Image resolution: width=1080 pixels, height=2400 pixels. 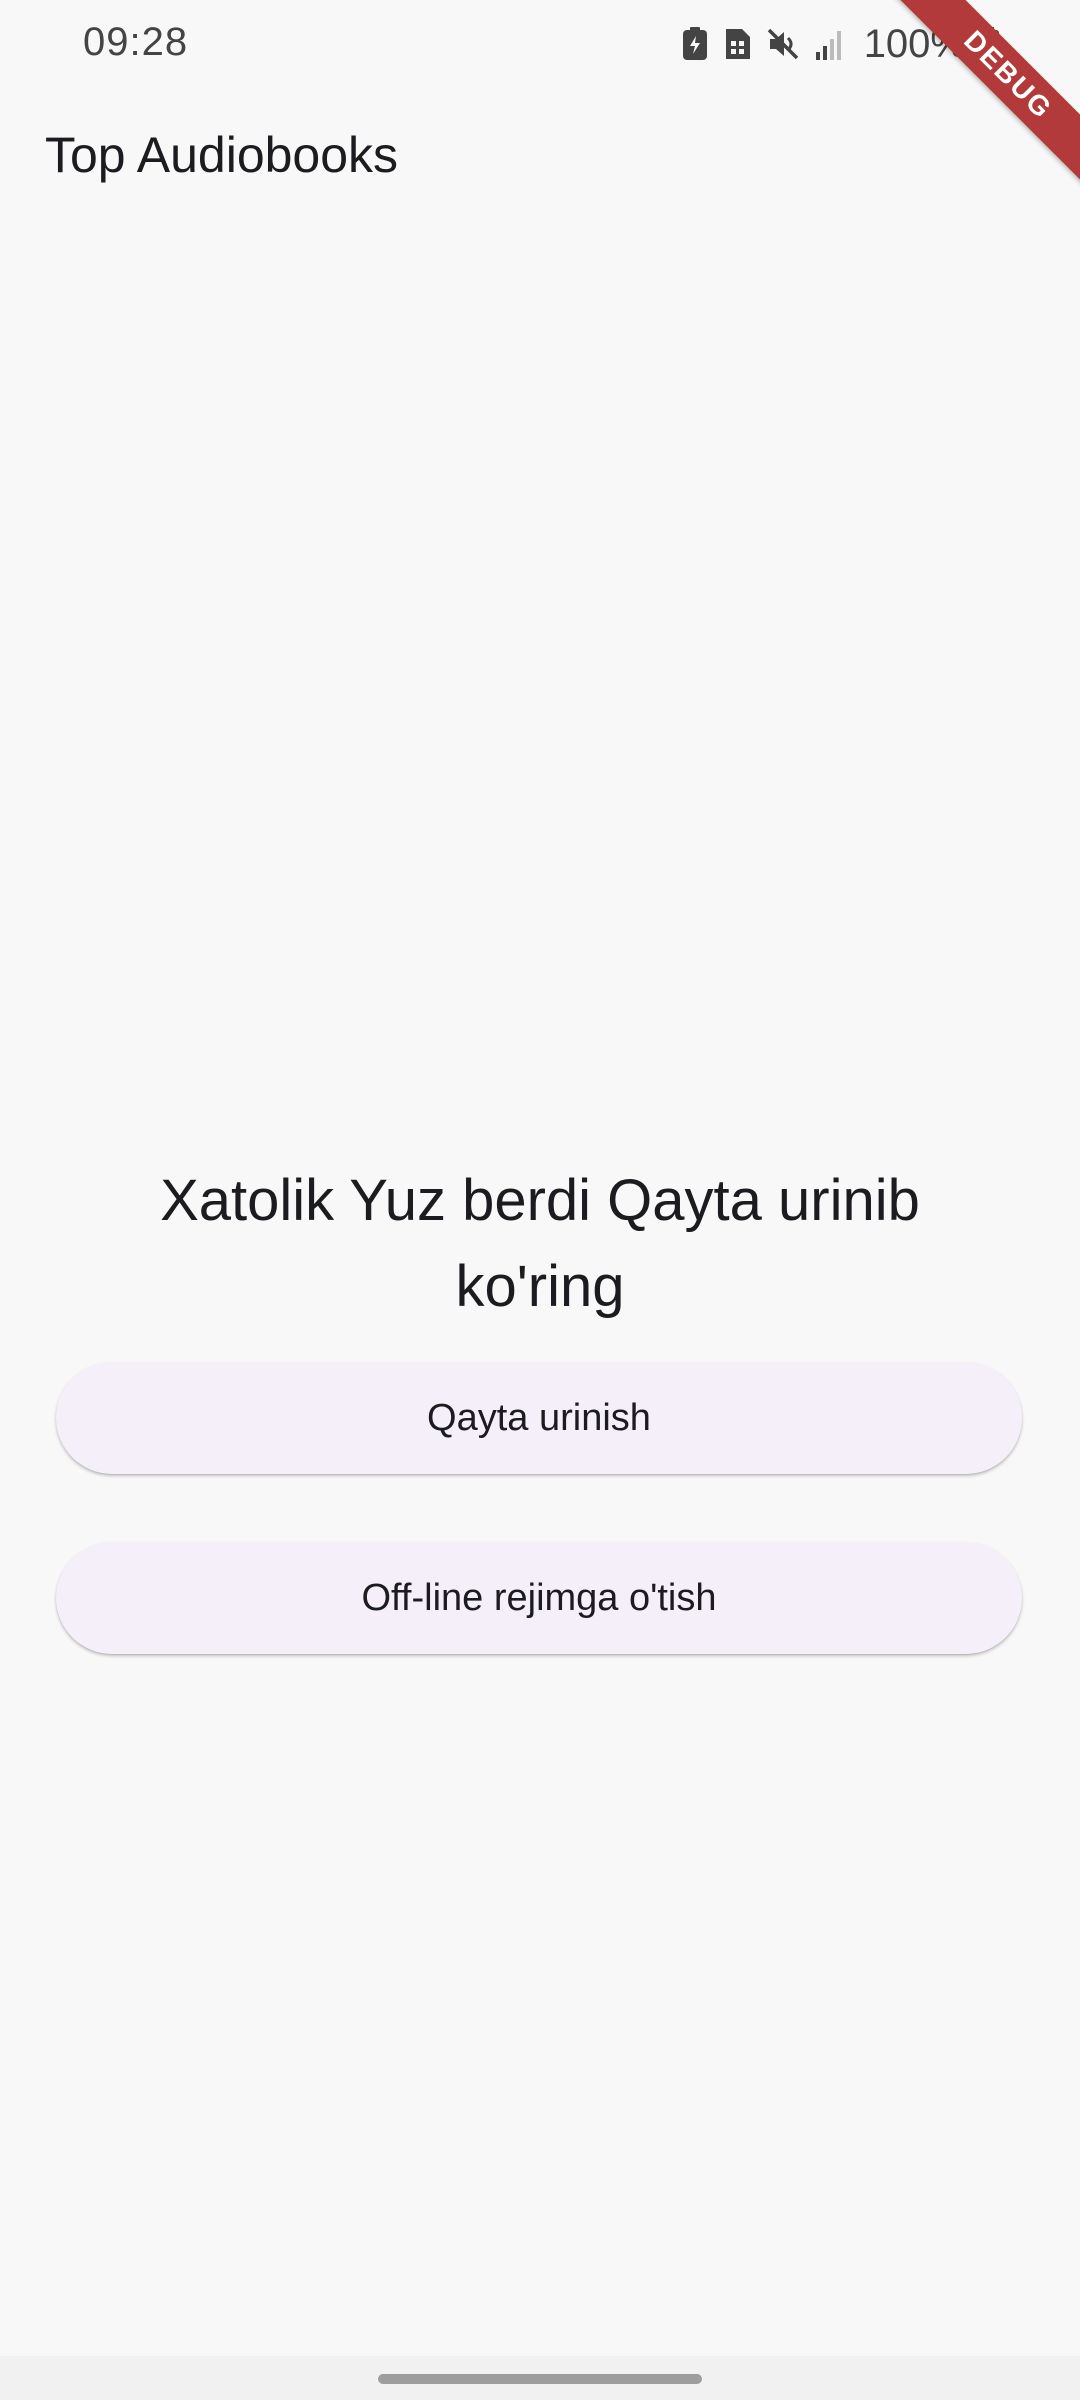 I want to click on debug-banner: DEBUG, so click(x=980, y=100).